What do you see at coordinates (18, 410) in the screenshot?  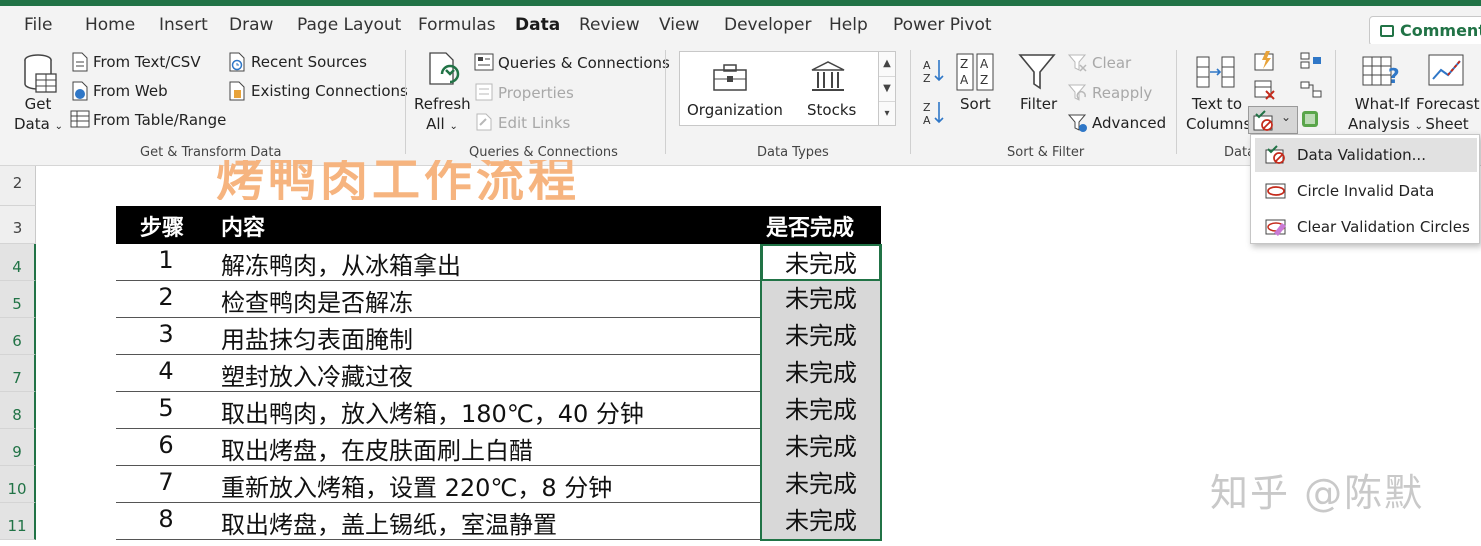 I see `row-header: 8` at bounding box center [18, 410].